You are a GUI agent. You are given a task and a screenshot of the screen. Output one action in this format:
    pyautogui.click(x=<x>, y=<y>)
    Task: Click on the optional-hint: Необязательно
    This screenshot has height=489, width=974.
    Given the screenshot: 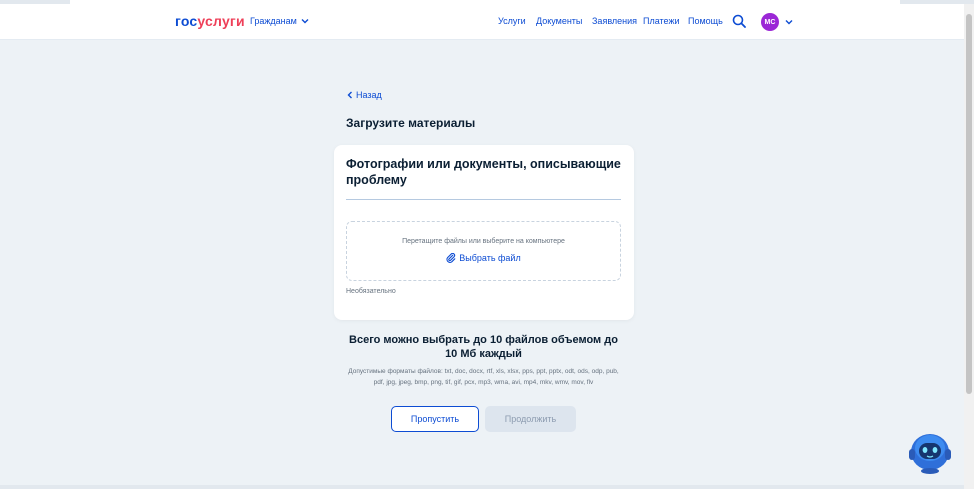 What is the action you would take?
    pyautogui.click(x=371, y=291)
    